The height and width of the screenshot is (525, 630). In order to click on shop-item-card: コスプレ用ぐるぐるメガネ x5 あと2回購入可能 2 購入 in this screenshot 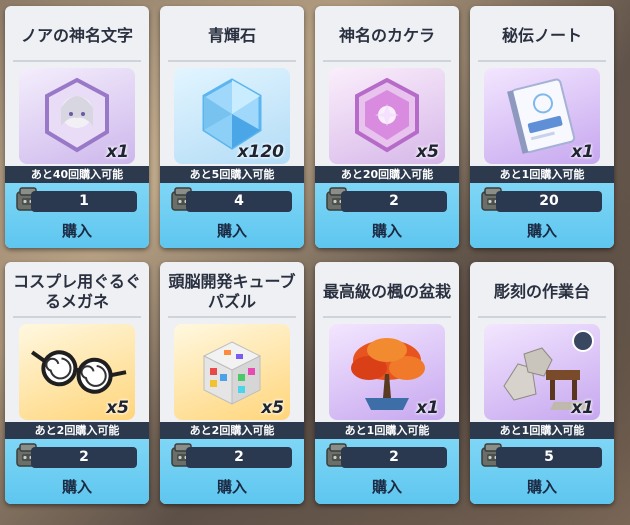, I will do `click(77, 383)`.